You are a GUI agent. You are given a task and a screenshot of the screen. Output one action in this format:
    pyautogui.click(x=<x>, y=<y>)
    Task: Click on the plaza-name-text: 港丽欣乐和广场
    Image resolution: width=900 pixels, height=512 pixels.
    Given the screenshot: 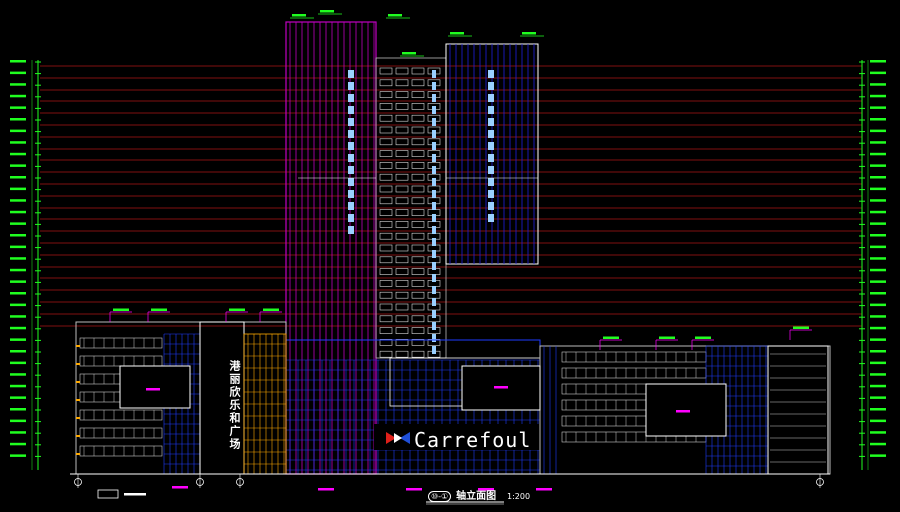 What is the action you would take?
    pyautogui.click(x=234, y=405)
    